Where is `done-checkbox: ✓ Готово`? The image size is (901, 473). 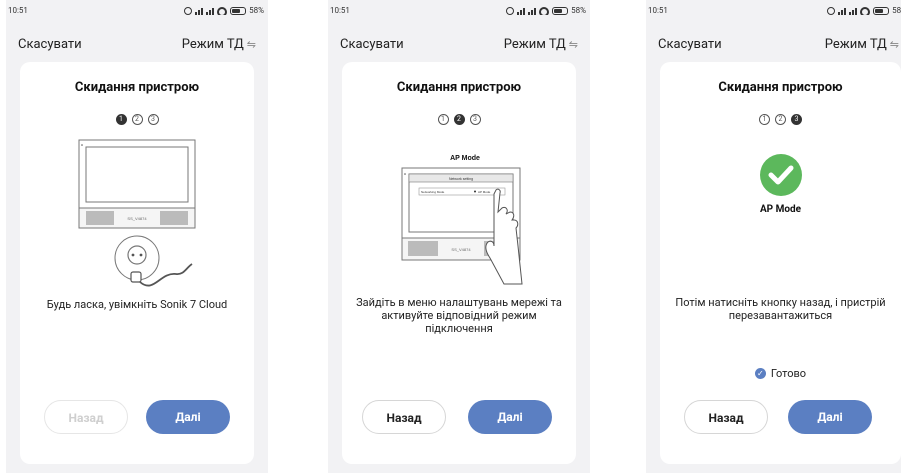 done-checkbox: ✓ Готово is located at coordinates (780, 373).